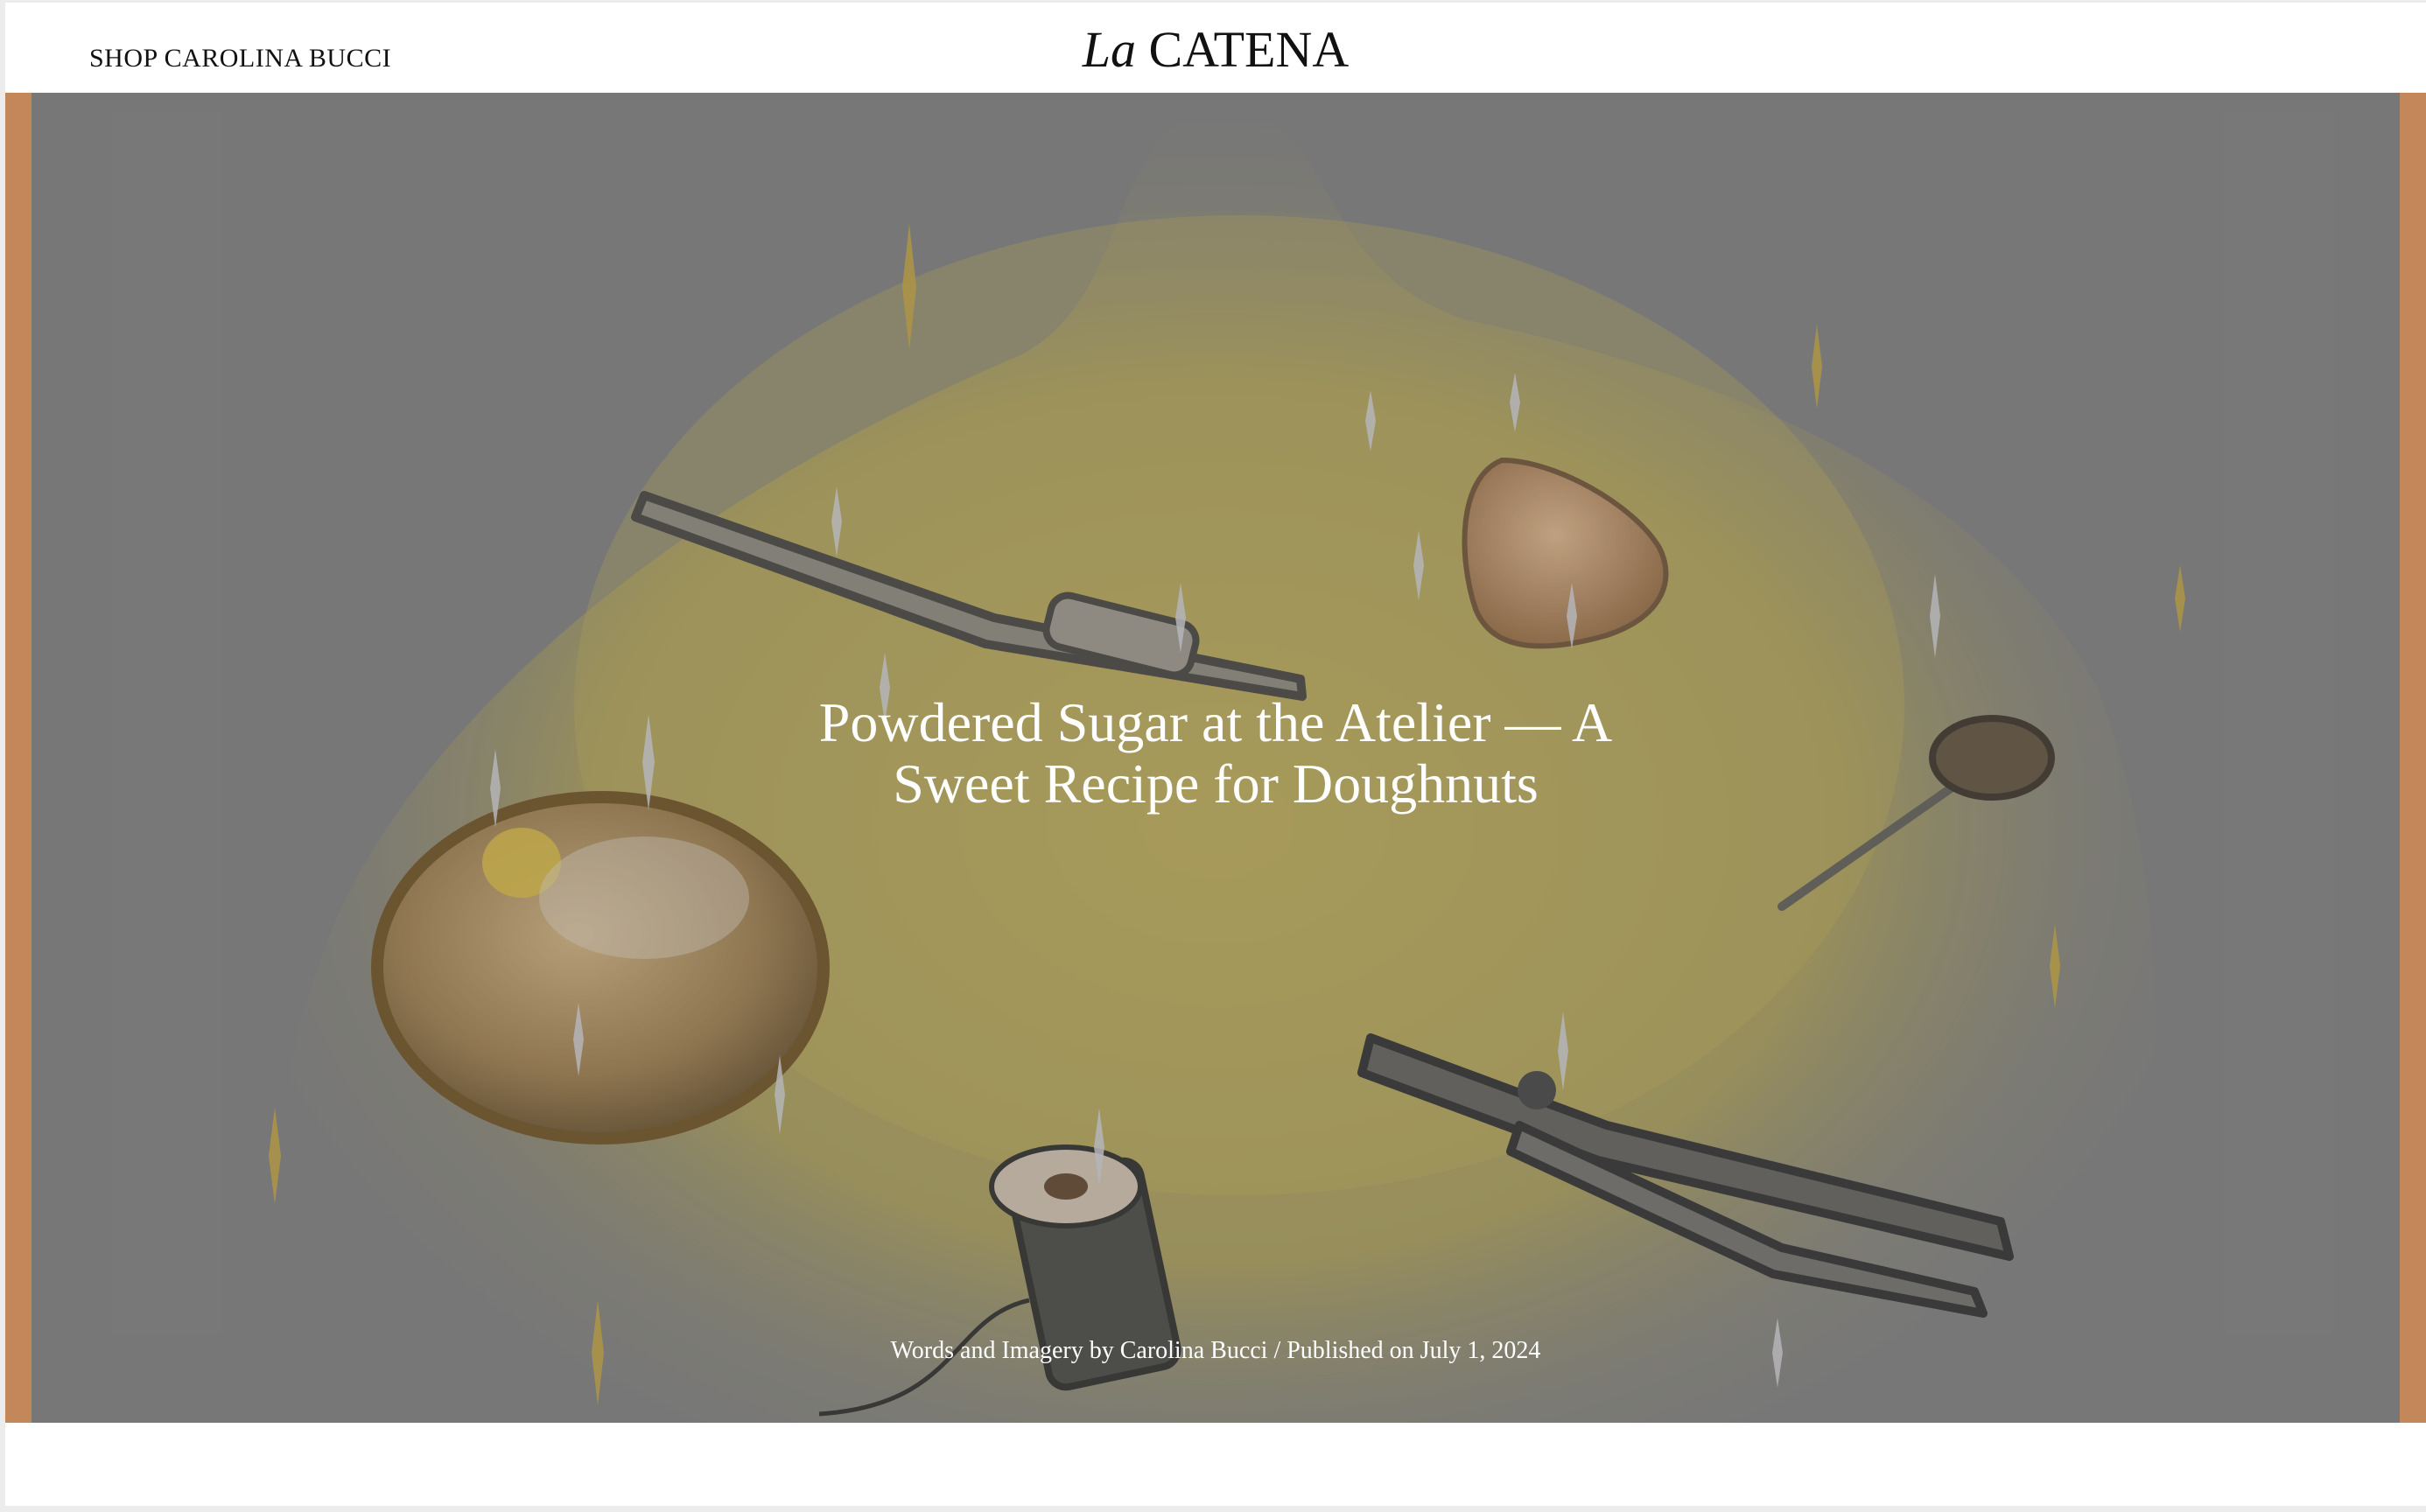  Describe the element at coordinates (1249, 49) in the screenshot. I see `logo-main-text: CATENA` at that location.